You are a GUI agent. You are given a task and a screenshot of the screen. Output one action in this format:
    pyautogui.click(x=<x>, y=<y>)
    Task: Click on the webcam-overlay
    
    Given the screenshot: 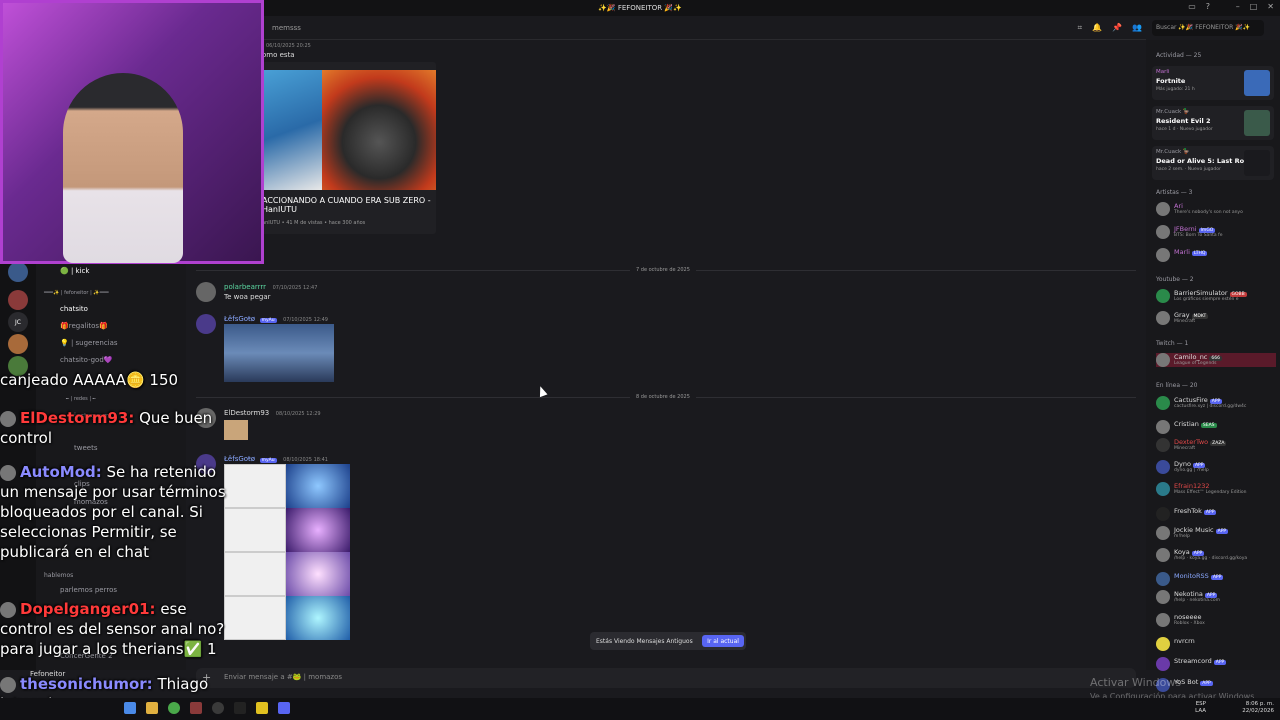 What is the action you would take?
    pyautogui.click(x=132, y=132)
    